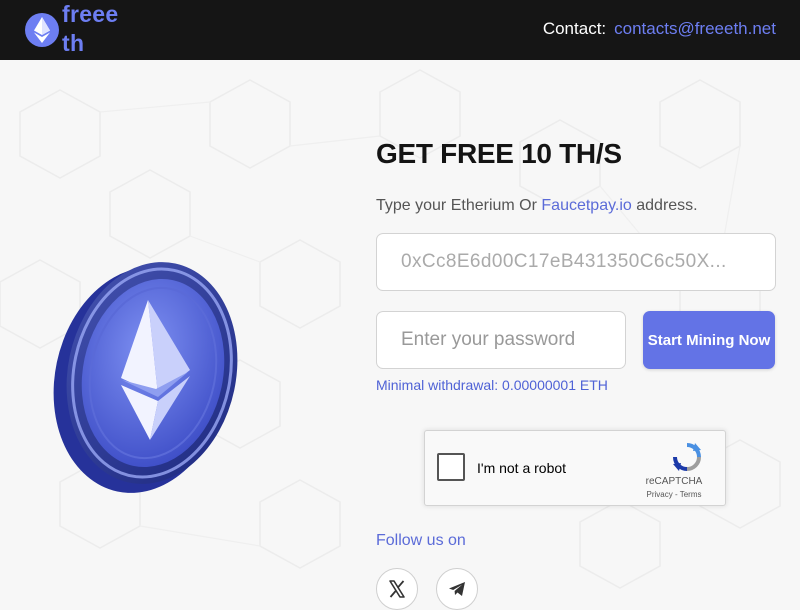  Describe the element at coordinates (576, 262) in the screenshot. I see `wallet-address-input` at that location.